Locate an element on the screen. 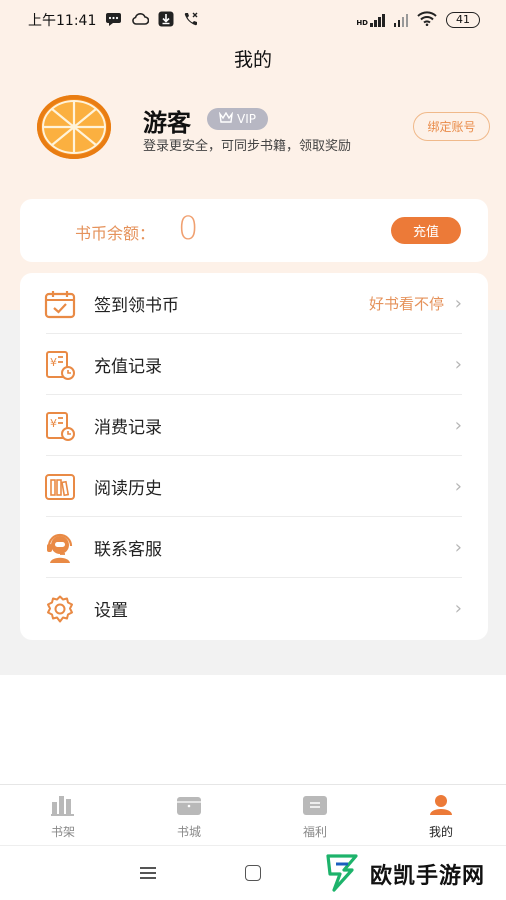 The image size is (506, 900). tab-bookstore: 书城 is located at coordinates (189, 815).